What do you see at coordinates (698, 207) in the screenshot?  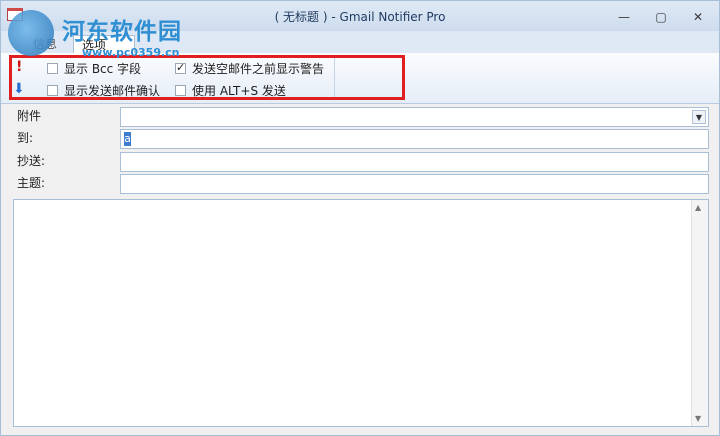 I see `scroll-up-icon: ▲` at bounding box center [698, 207].